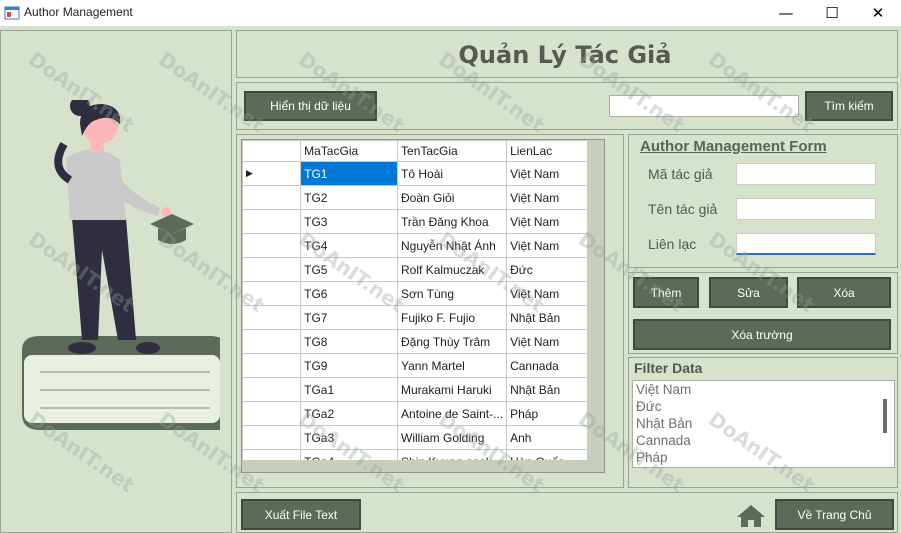  I want to click on column-header-matacgia: MaTacGia, so click(349, 151).